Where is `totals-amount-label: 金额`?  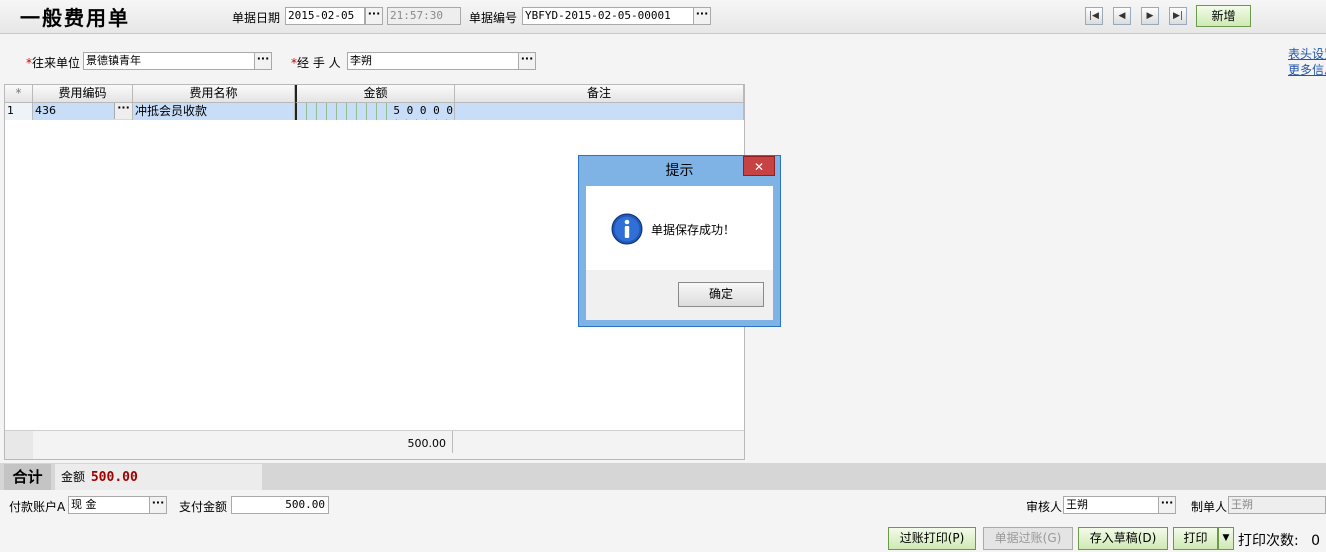 totals-amount-label: 金额 is located at coordinates (73, 477).